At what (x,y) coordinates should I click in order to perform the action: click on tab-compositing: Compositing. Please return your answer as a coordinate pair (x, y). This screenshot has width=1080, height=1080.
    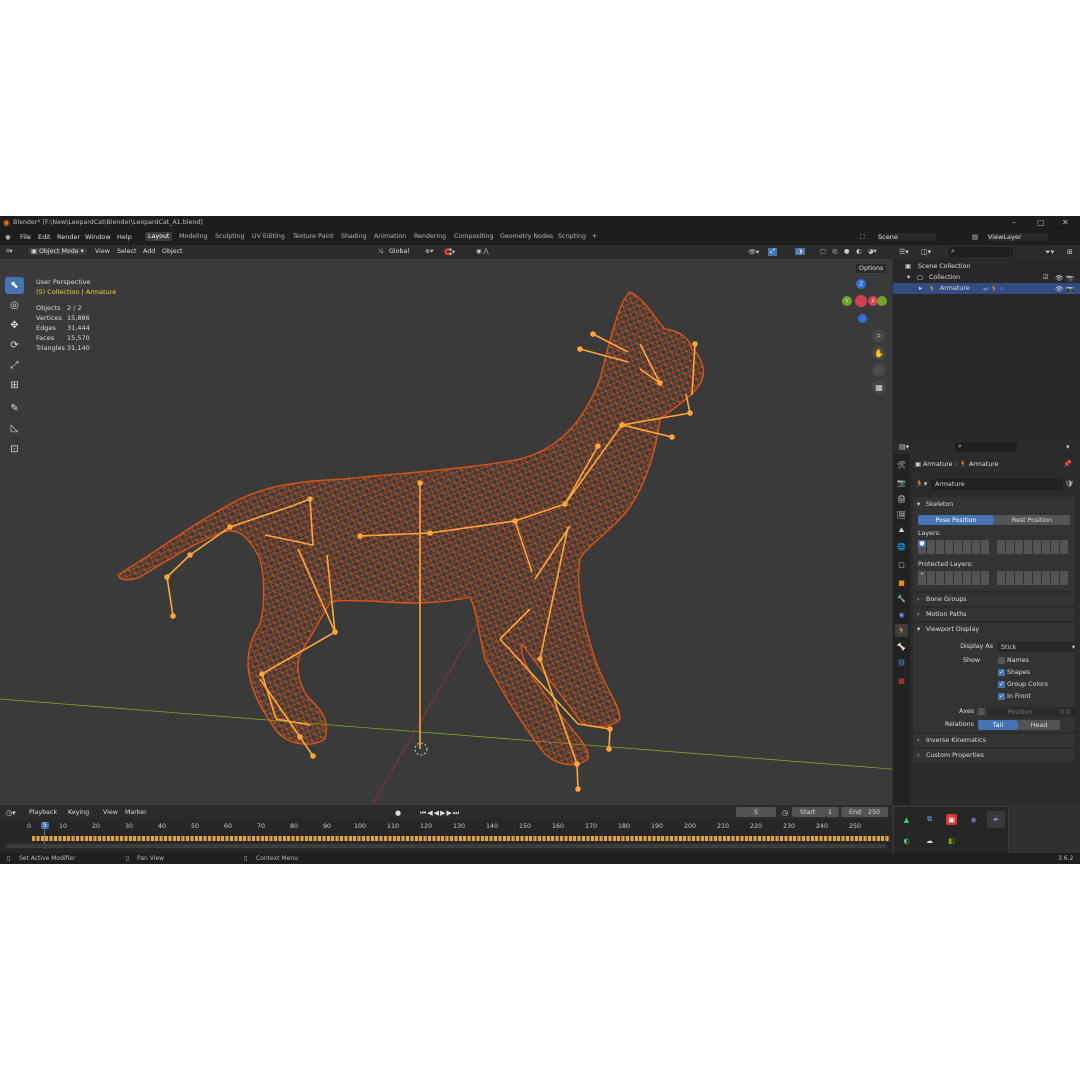
    Looking at the image, I should click on (473, 236).